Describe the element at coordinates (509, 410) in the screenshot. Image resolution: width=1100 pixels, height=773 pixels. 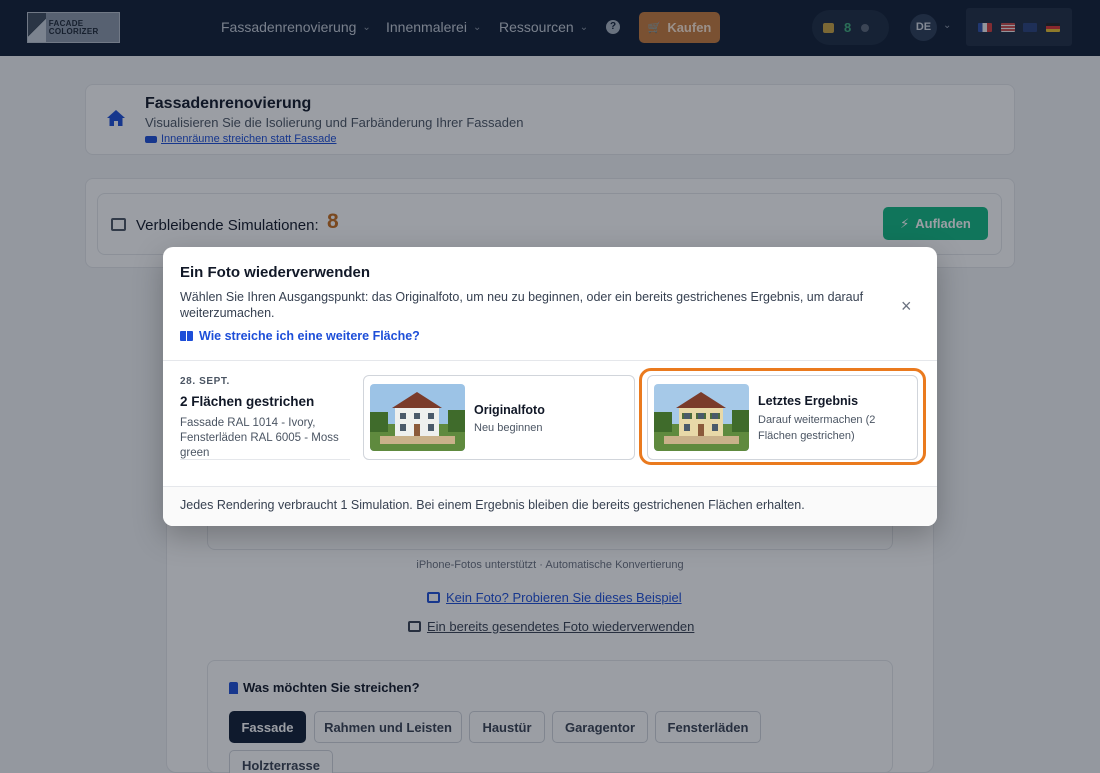
I see `original-photo-title: Originalfoto` at that location.